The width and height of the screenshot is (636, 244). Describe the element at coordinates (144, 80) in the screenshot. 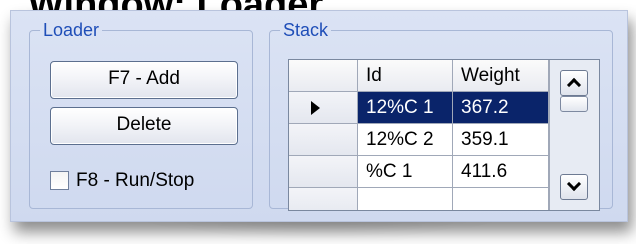

I see `add-button: F7 - Add` at that location.